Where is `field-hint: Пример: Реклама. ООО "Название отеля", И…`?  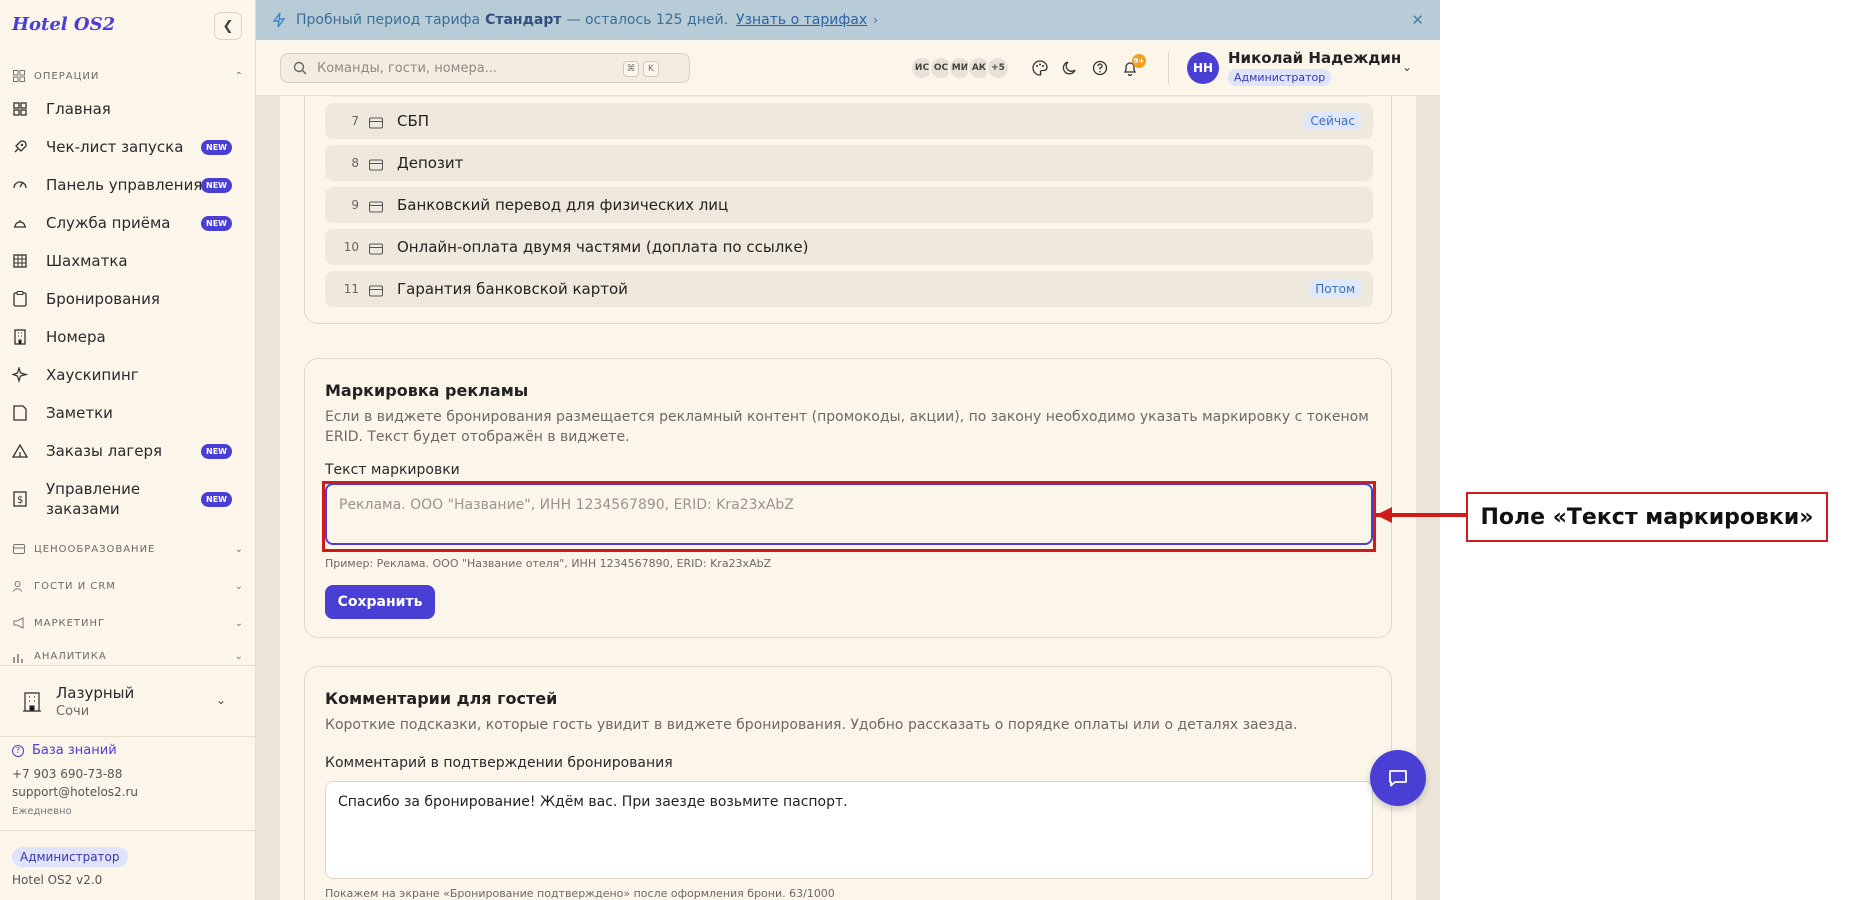 field-hint: Пример: Реклама. ООО "Название отеля", И… is located at coordinates (548, 563).